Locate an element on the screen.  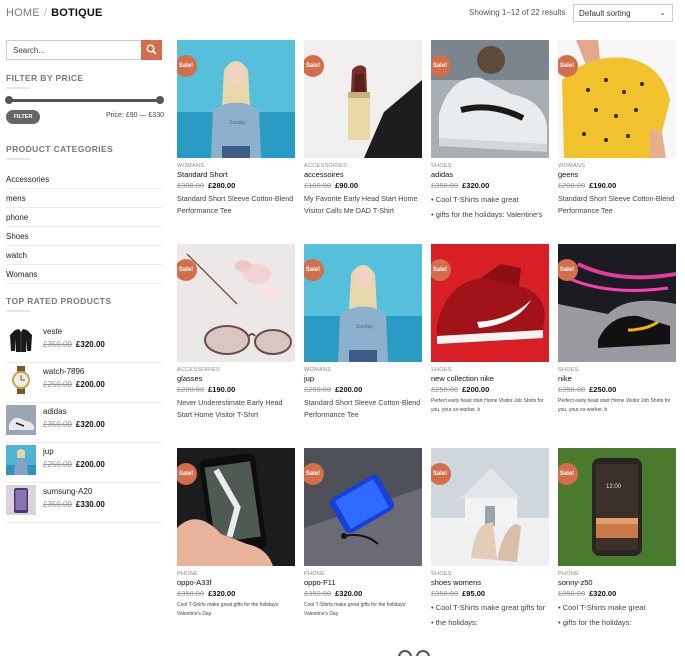
search-icon is located at coordinates (151, 49).